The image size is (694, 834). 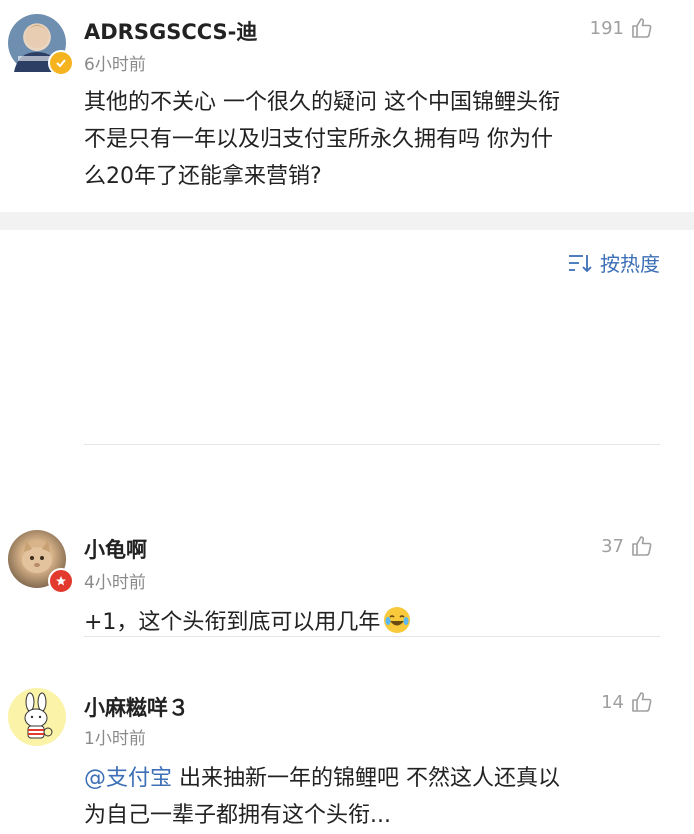 I want to click on section-divider, so click(x=347, y=221).